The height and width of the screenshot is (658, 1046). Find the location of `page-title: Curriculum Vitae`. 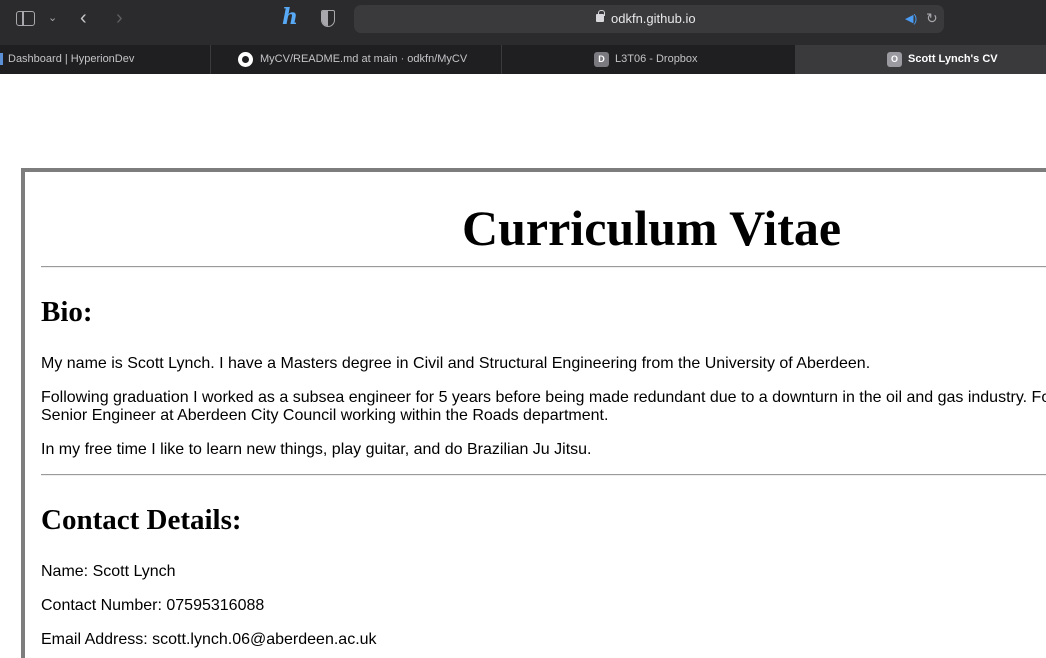

page-title: Curriculum Vitae is located at coordinates (652, 228).